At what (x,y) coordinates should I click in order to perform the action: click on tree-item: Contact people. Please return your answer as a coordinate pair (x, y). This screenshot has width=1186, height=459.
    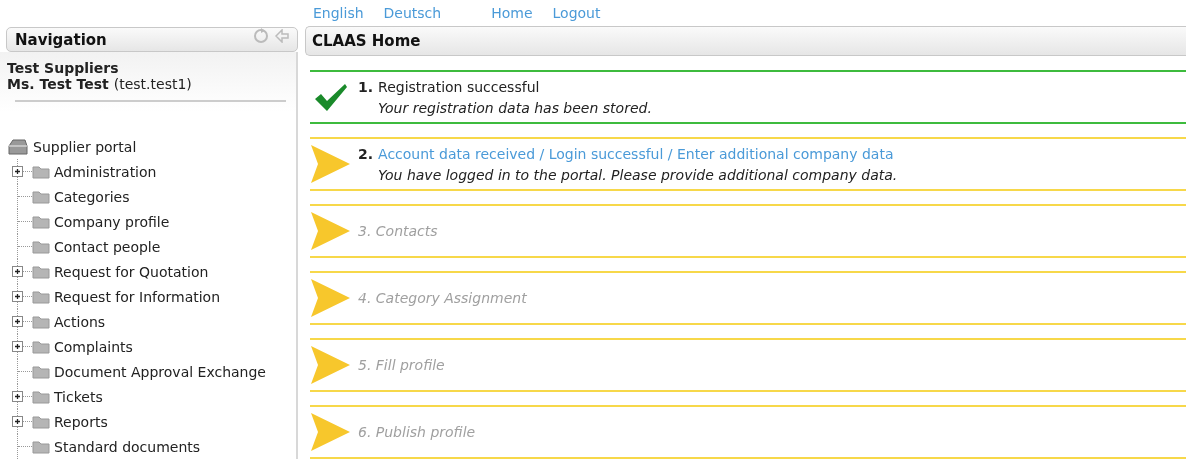
    Looking at the image, I should click on (107, 246).